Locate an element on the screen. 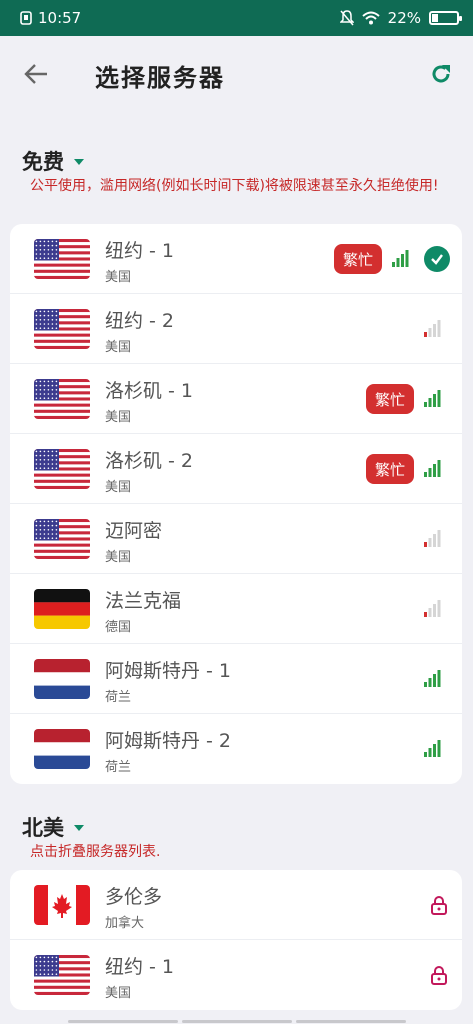 This screenshot has width=473, height=1024. server-row: 洛杉矶 - 1 美国 繁忙 is located at coordinates (236, 399).